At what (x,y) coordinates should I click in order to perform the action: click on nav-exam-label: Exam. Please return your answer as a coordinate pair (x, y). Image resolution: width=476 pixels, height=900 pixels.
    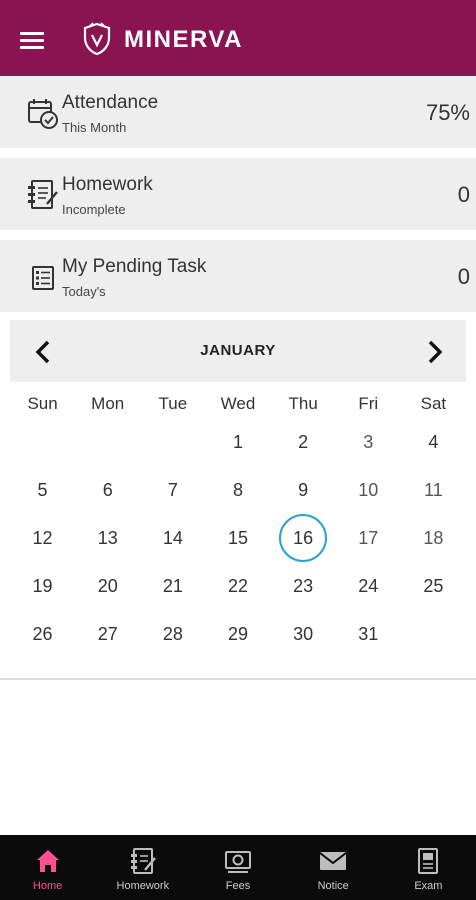
    Looking at the image, I should click on (428, 886).